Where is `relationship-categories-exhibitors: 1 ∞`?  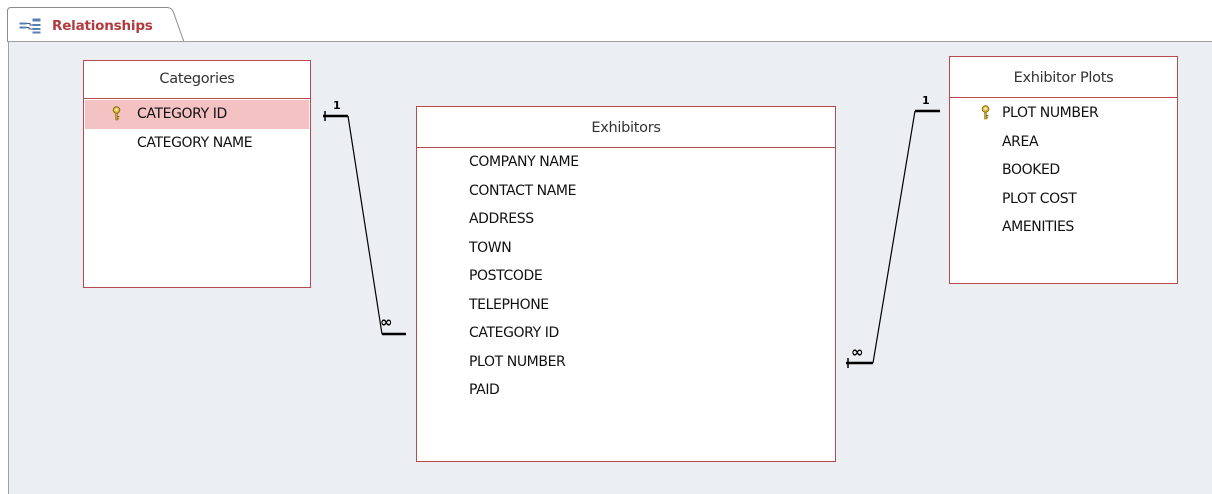
relationship-categories-exhibitors: 1 ∞ is located at coordinates (364, 217).